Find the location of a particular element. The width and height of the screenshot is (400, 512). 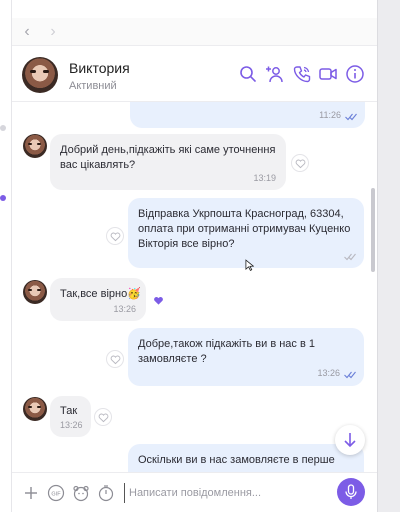

side-panel-edge is located at coordinates (388, 256).